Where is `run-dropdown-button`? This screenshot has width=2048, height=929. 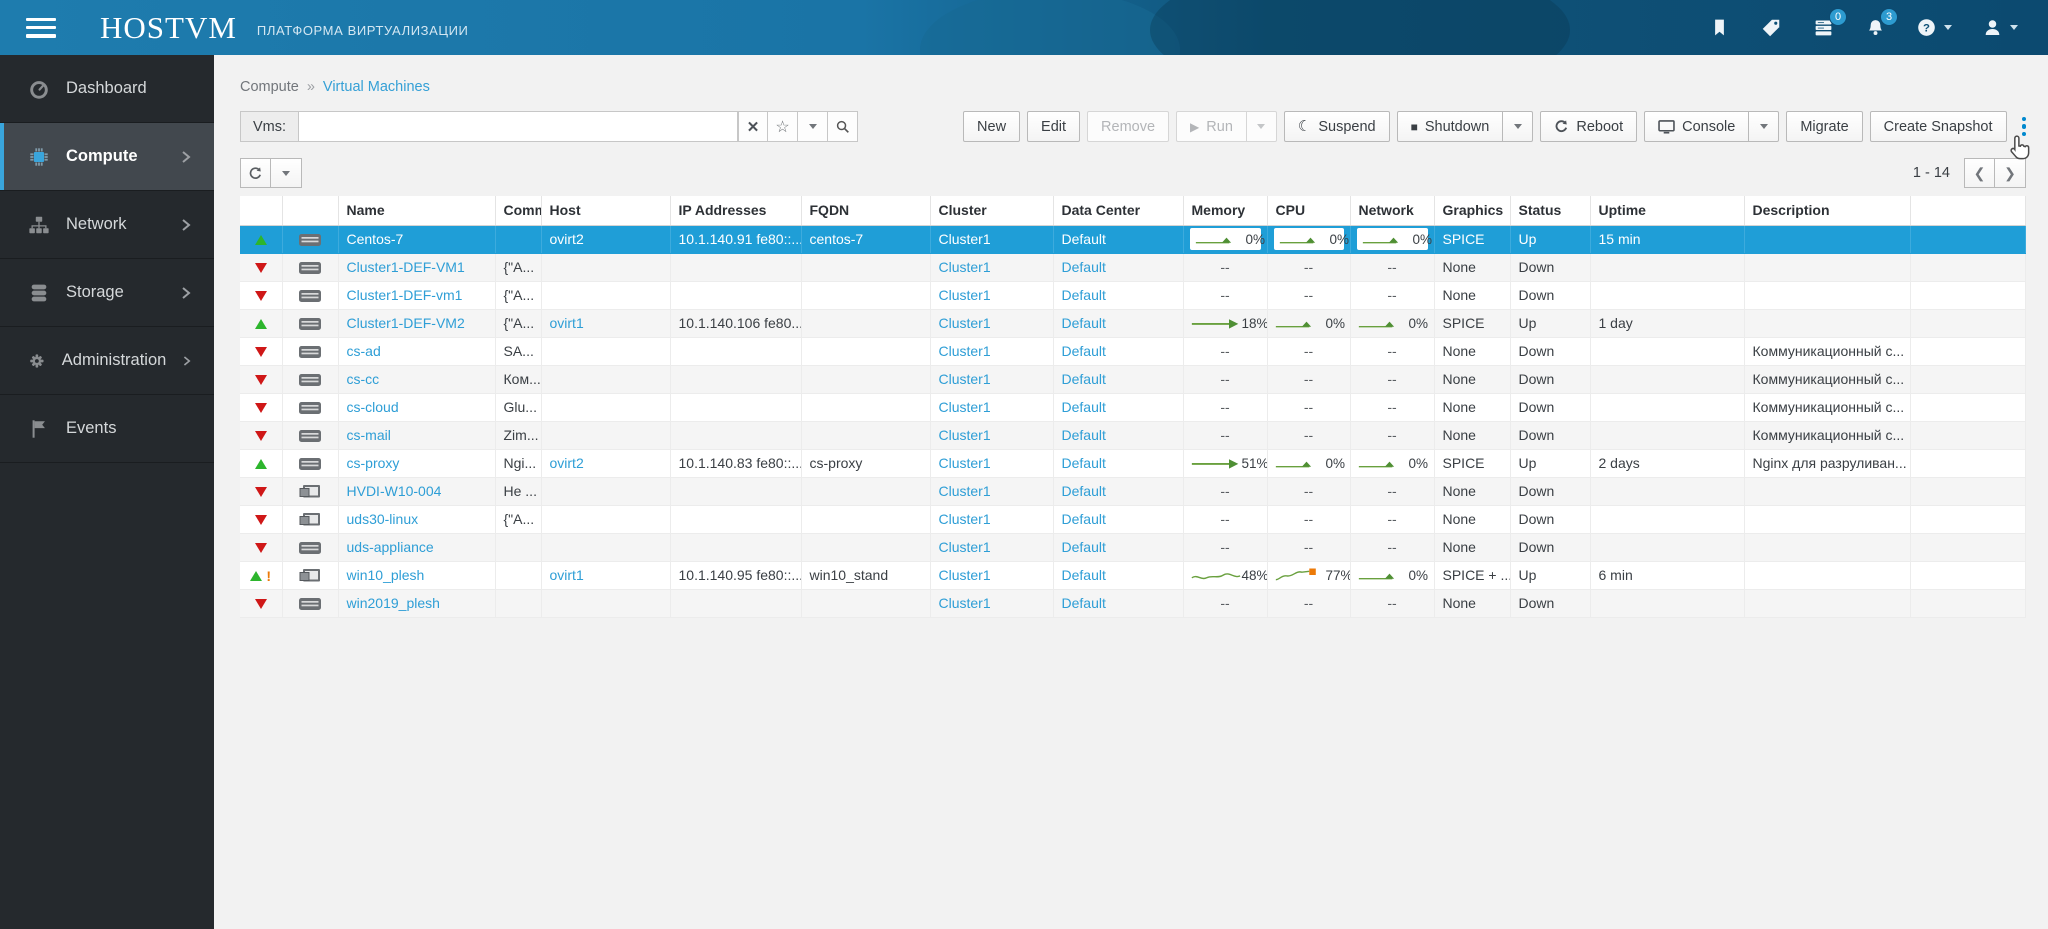 run-dropdown-button is located at coordinates (1261, 126).